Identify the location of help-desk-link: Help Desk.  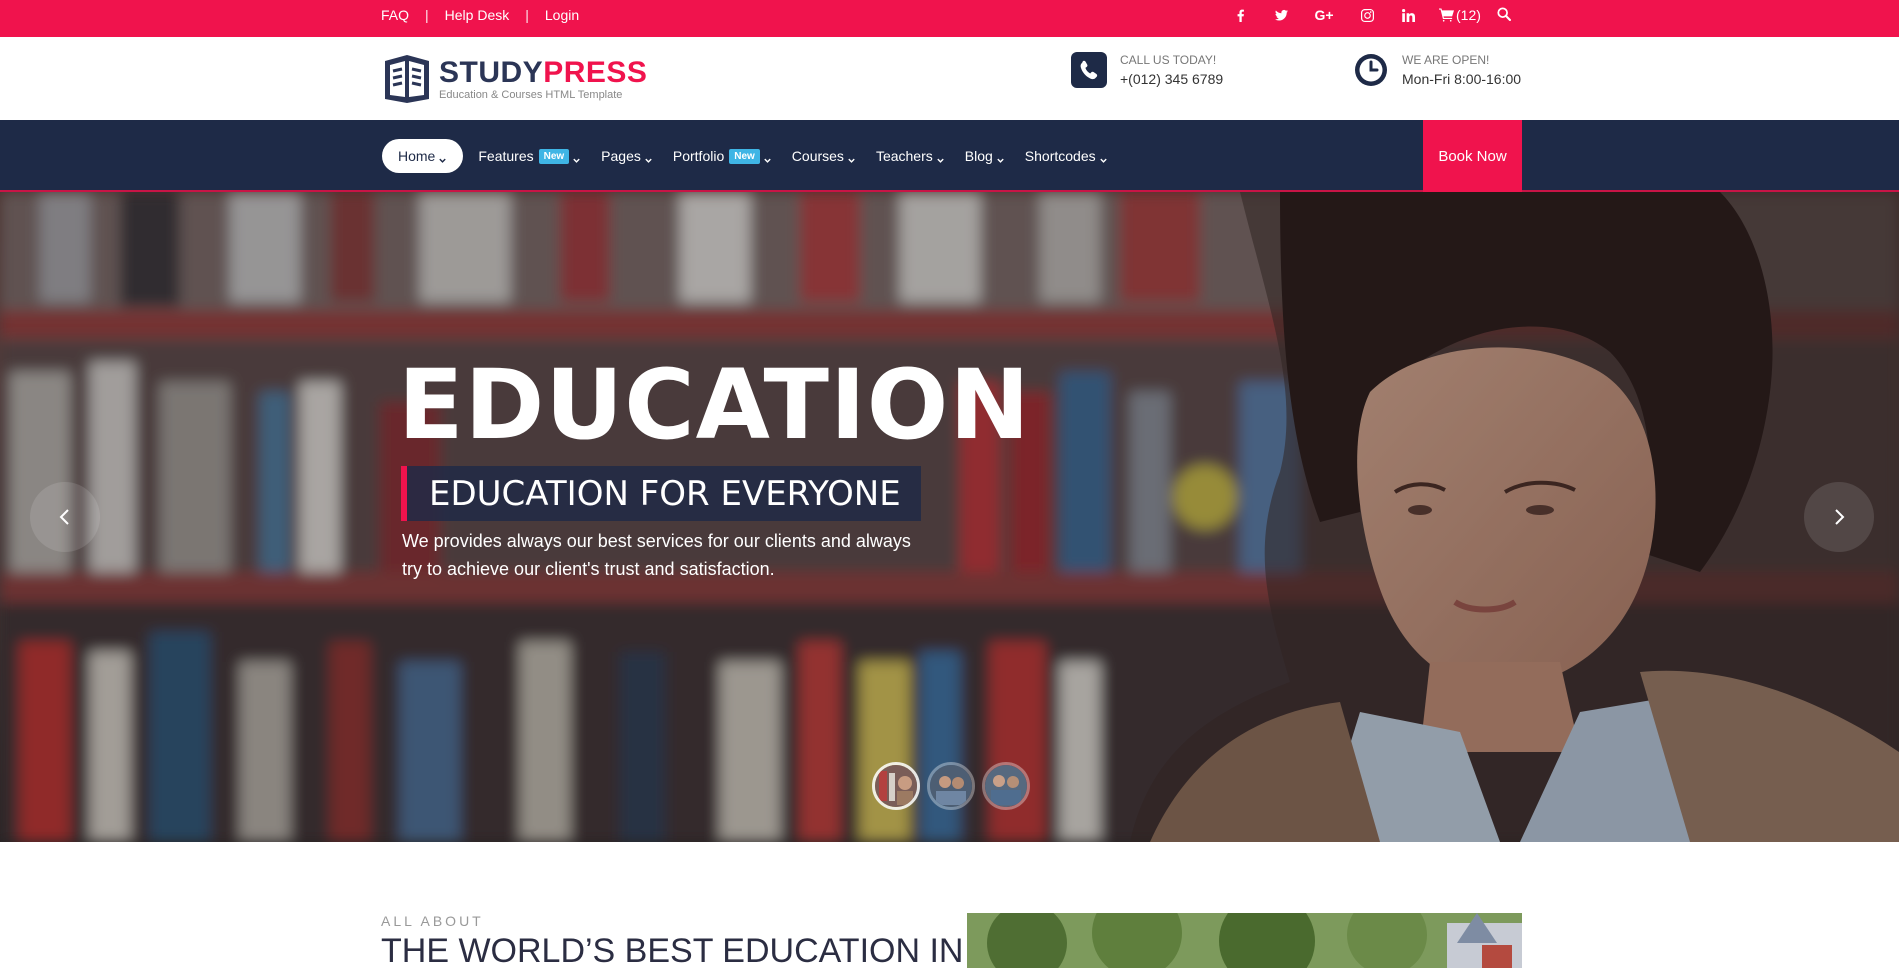
(477, 15).